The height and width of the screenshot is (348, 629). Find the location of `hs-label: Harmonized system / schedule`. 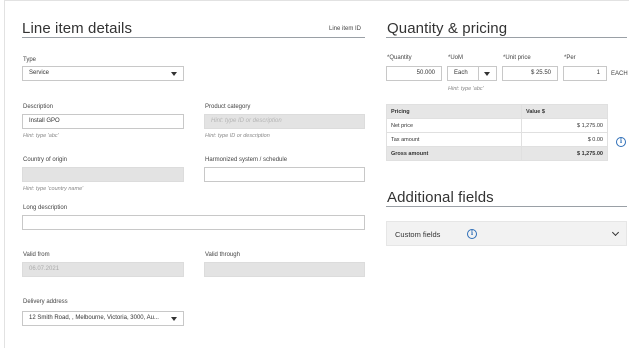

hs-label: Harmonized system / schedule is located at coordinates (246, 160).